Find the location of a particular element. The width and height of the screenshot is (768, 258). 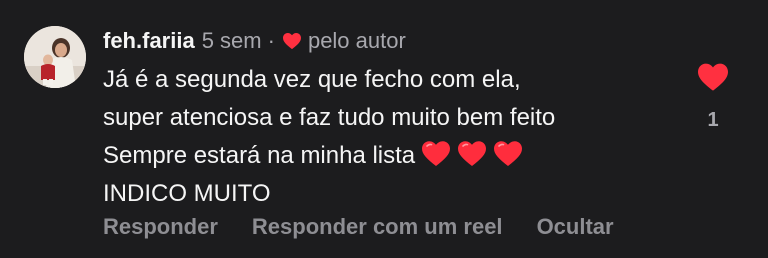

like-control: 1 is located at coordinates (713, 97).